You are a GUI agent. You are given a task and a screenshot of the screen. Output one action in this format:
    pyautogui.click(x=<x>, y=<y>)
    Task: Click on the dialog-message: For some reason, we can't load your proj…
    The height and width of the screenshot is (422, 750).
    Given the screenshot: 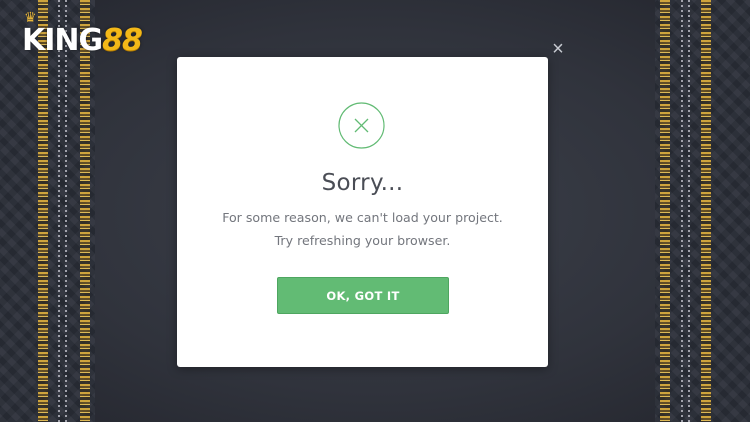 What is the action you would take?
    pyautogui.click(x=362, y=229)
    